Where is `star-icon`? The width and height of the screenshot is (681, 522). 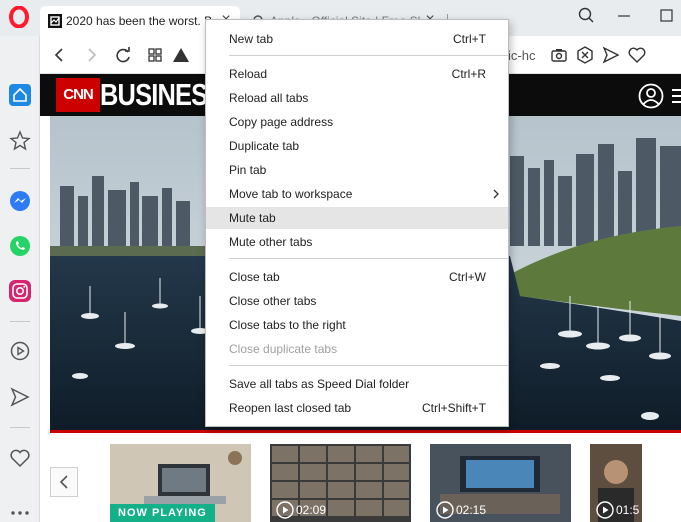 star-icon is located at coordinates (20, 141).